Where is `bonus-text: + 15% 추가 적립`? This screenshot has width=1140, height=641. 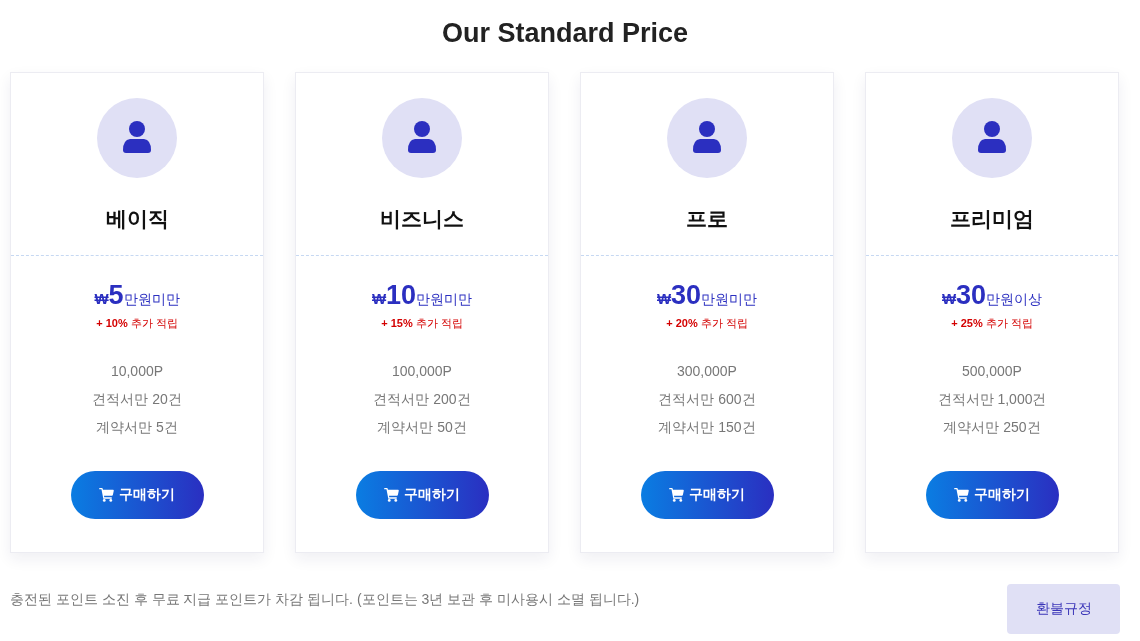
bonus-text: + 15% 추가 적립 is located at coordinates (422, 323).